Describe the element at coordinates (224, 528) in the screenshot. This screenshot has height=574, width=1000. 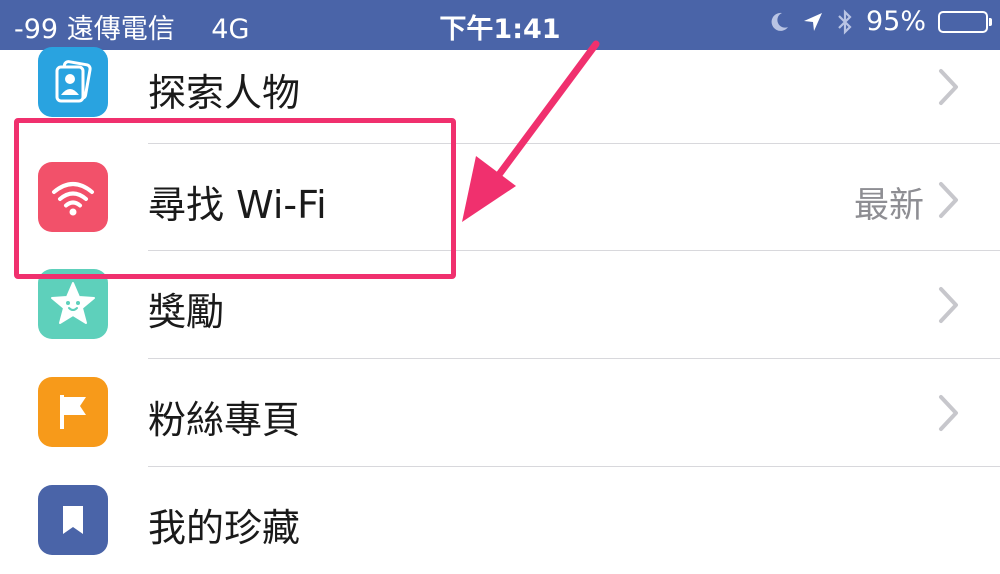
I see `menu-item-label: 我的珍藏` at that location.